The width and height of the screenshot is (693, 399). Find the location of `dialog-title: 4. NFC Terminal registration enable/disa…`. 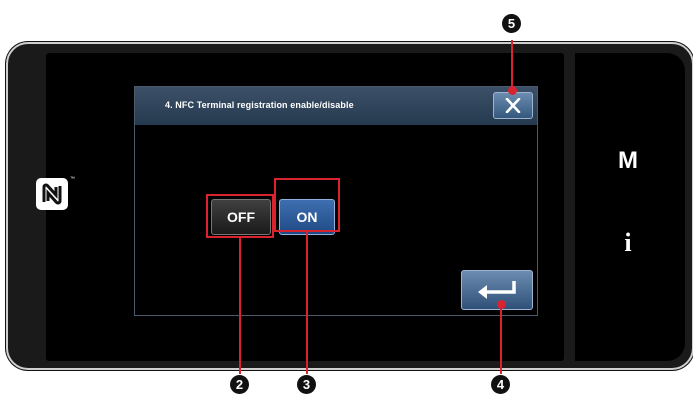

dialog-title: 4. NFC Terminal registration enable/disa… is located at coordinates (259, 105).